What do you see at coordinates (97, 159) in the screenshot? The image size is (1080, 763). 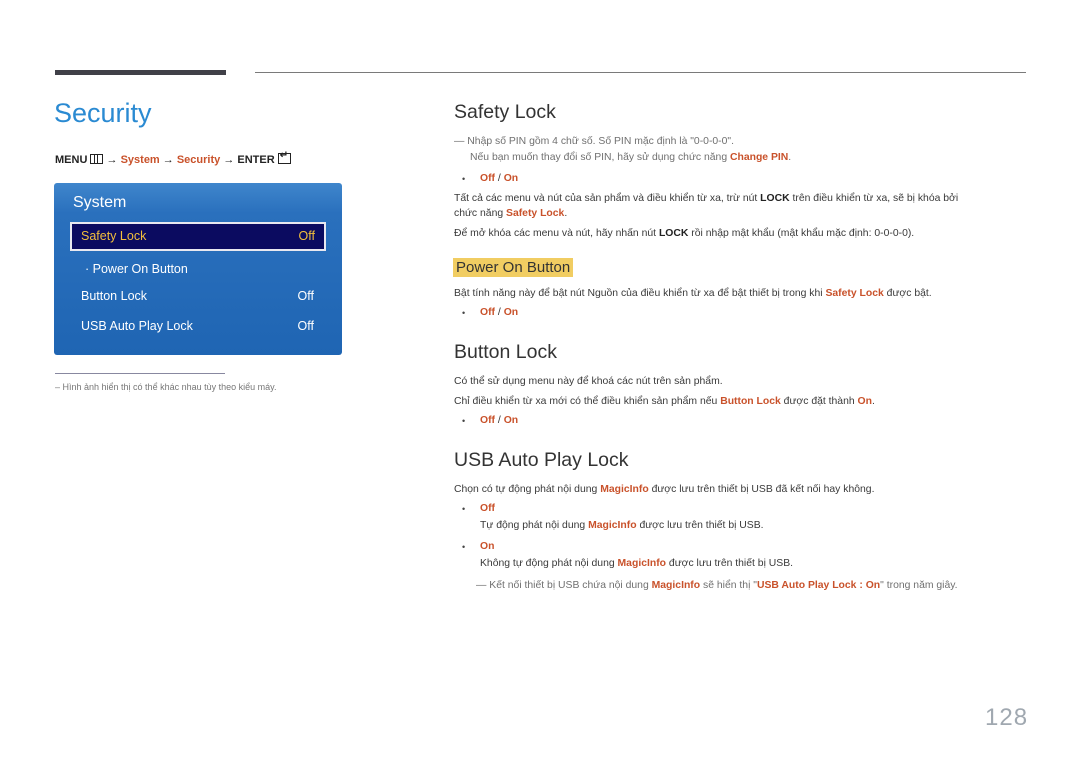 I see `menu-grid-icon` at bounding box center [97, 159].